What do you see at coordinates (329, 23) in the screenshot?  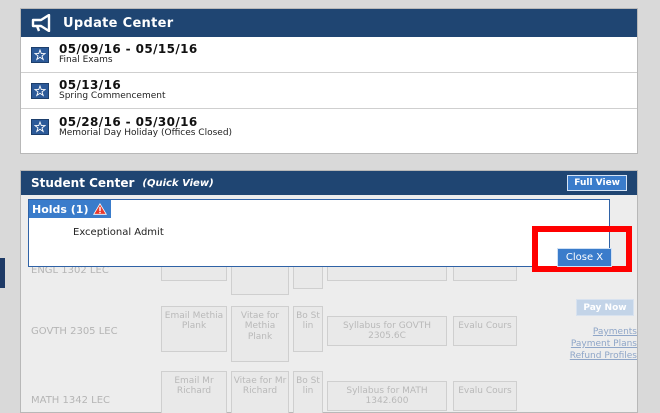 I see `update-center-header: Update Center` at bounding box center [329, 23].